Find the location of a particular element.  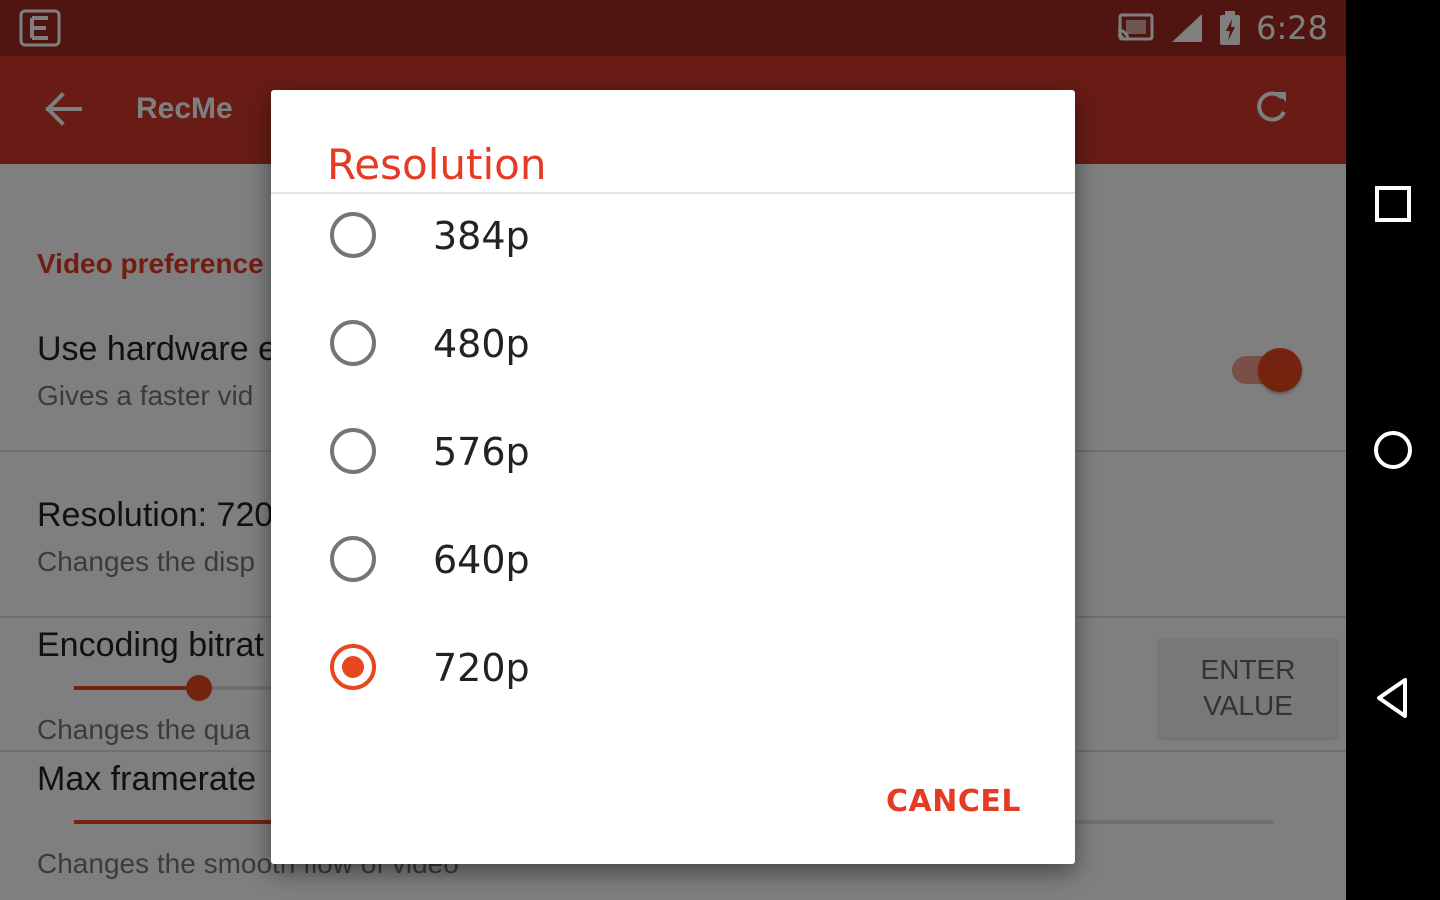

resolution-option-720p: 720p is located at coordinates (673, 668).